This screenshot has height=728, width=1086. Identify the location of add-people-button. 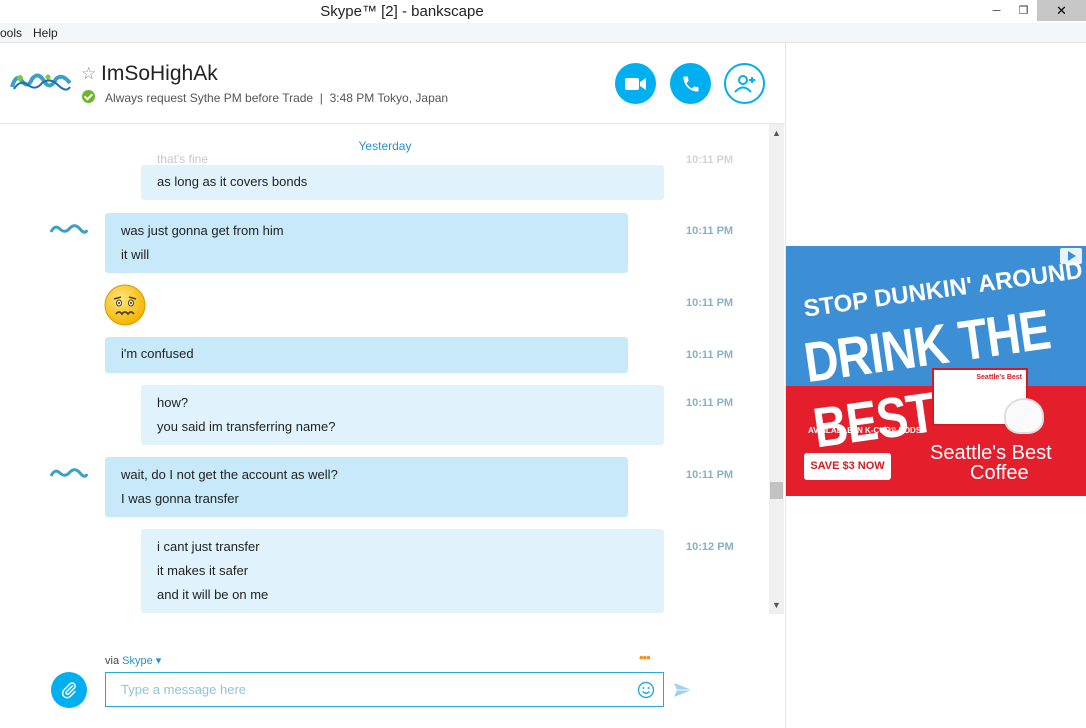
(744, 83).